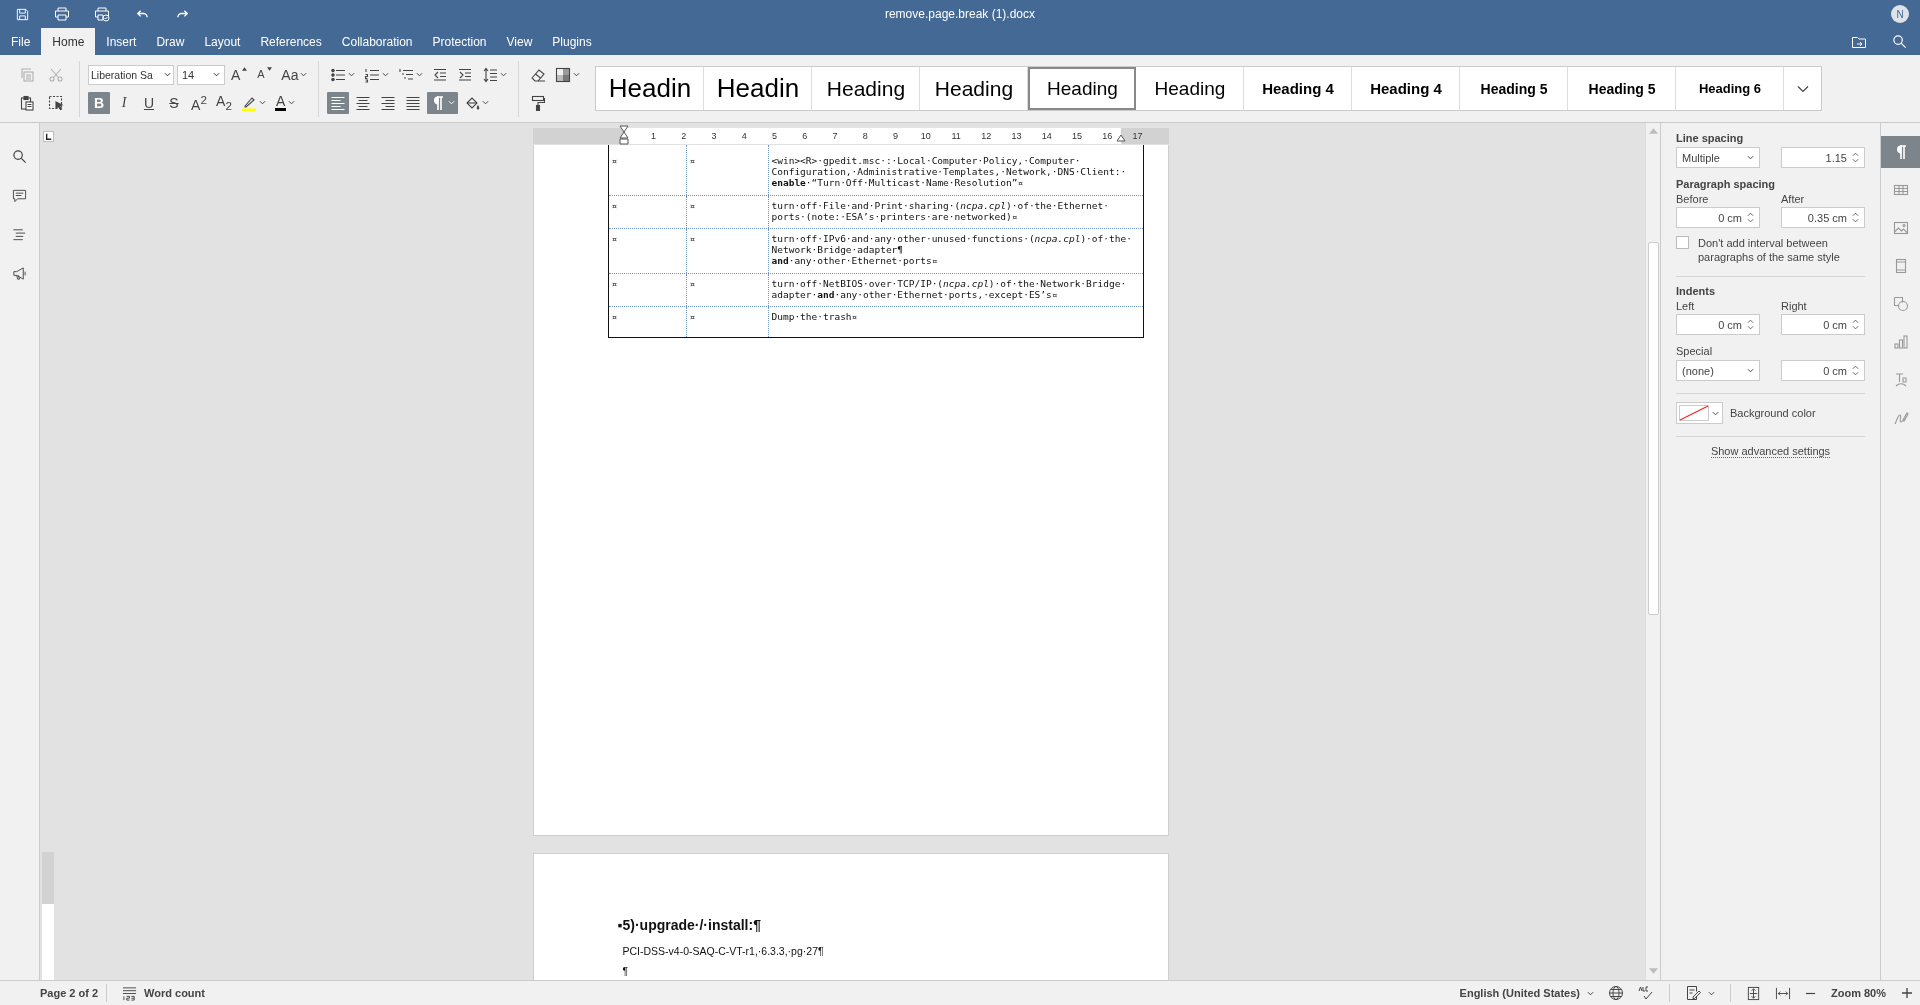 This screenshot has height=1005, width=1920. Describe the element at coordinates (27, 74) in the screenshot. I see `copy-icon` at that location.